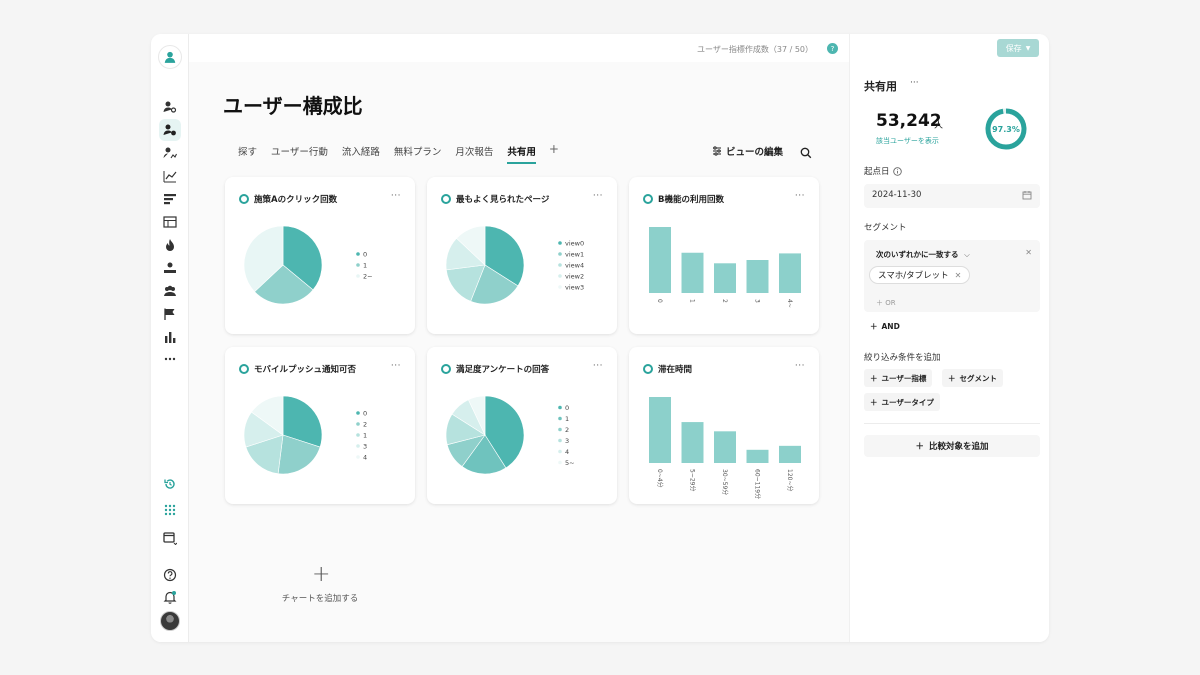 This screenshot has width=1200, height=675. I want to click on bar-chart-icon, so click(170, 337).